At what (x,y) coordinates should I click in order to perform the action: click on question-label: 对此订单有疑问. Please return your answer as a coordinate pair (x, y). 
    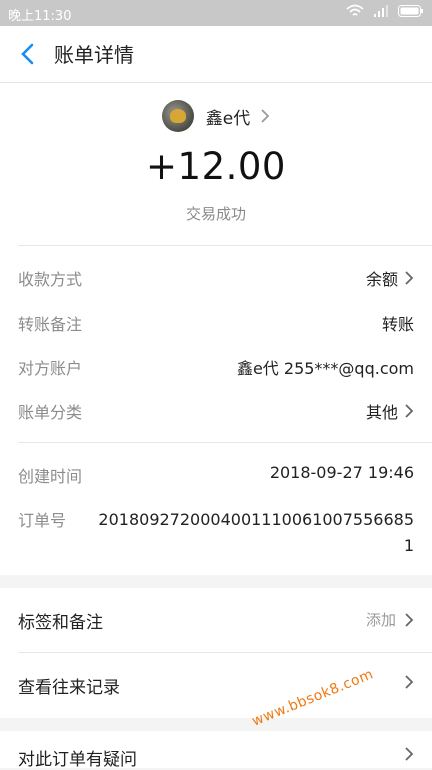
    Looking at the image, I should click on (77, 760).